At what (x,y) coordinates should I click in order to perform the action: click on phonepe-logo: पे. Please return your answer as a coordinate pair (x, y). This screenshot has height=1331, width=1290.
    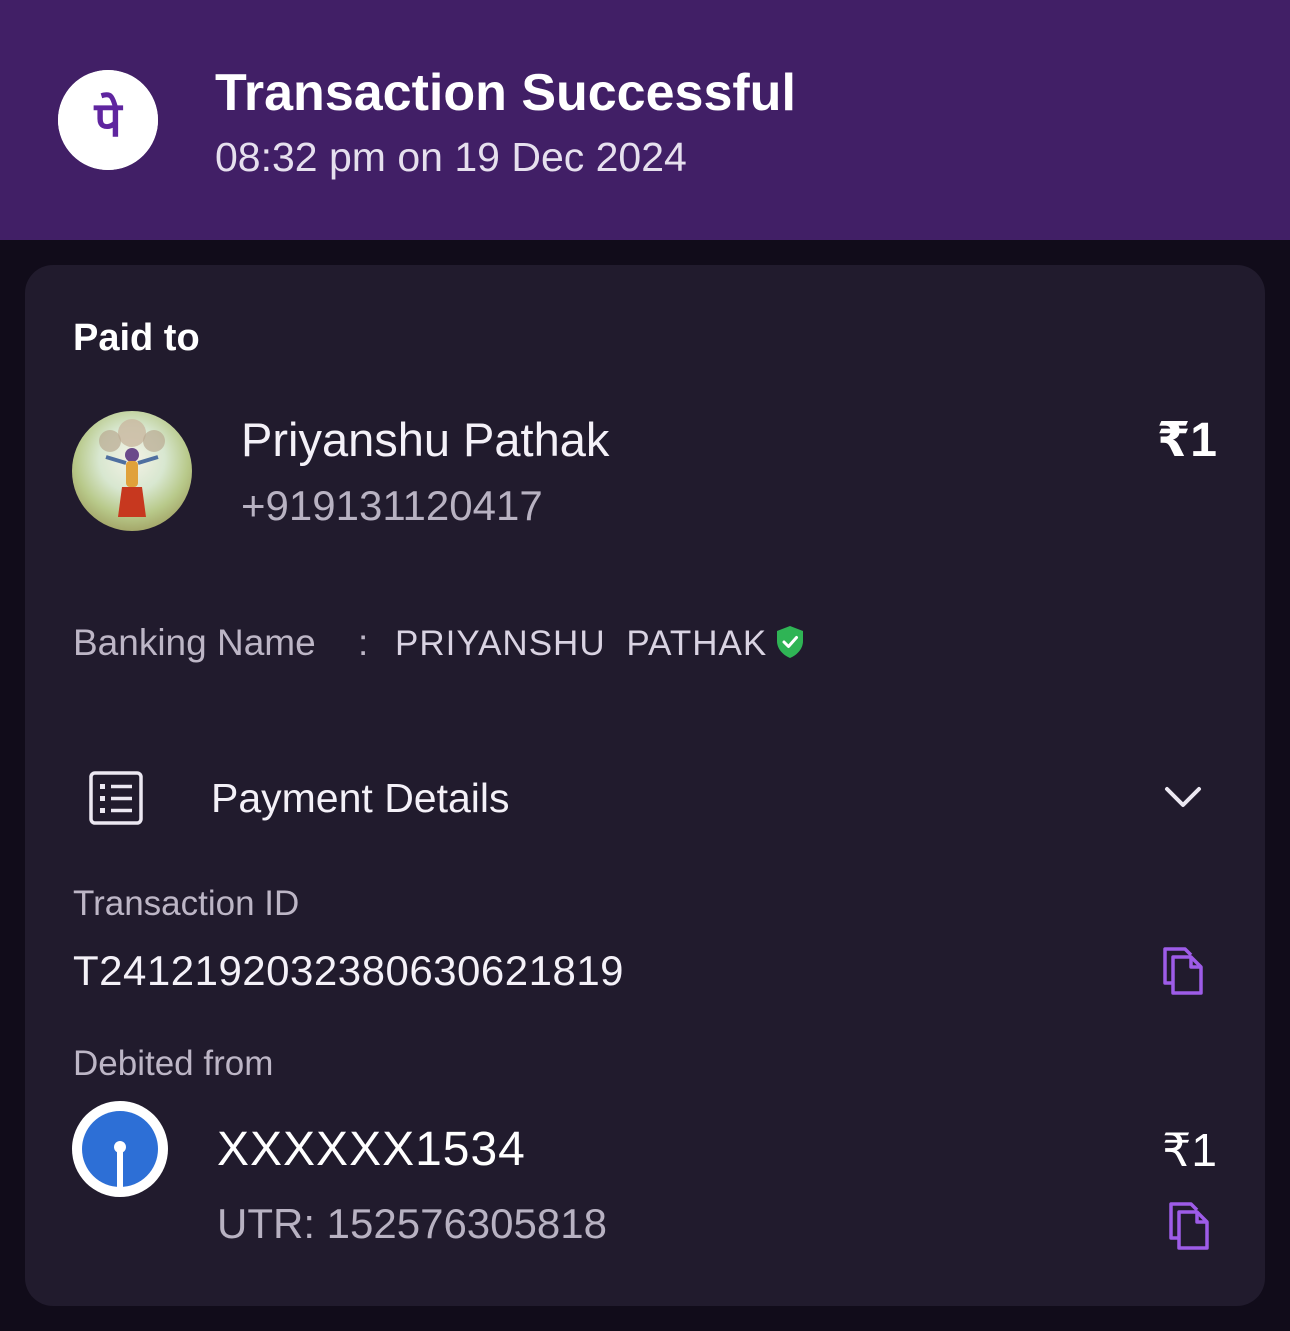
    Looking at the image, I should click on (108, 120).